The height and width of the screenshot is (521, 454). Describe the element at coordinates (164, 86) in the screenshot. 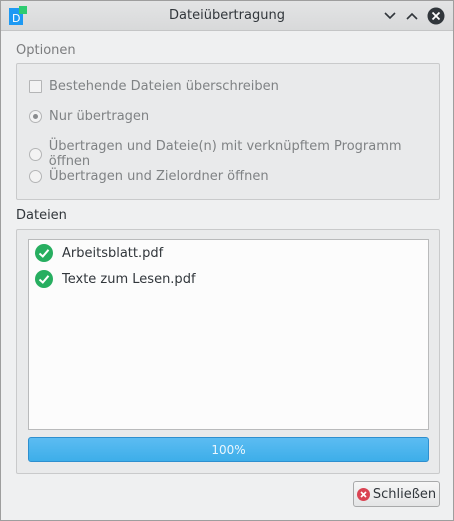

I see `overwrite-checkbox-label: Bestehende Dateien überschreiben` at that location.